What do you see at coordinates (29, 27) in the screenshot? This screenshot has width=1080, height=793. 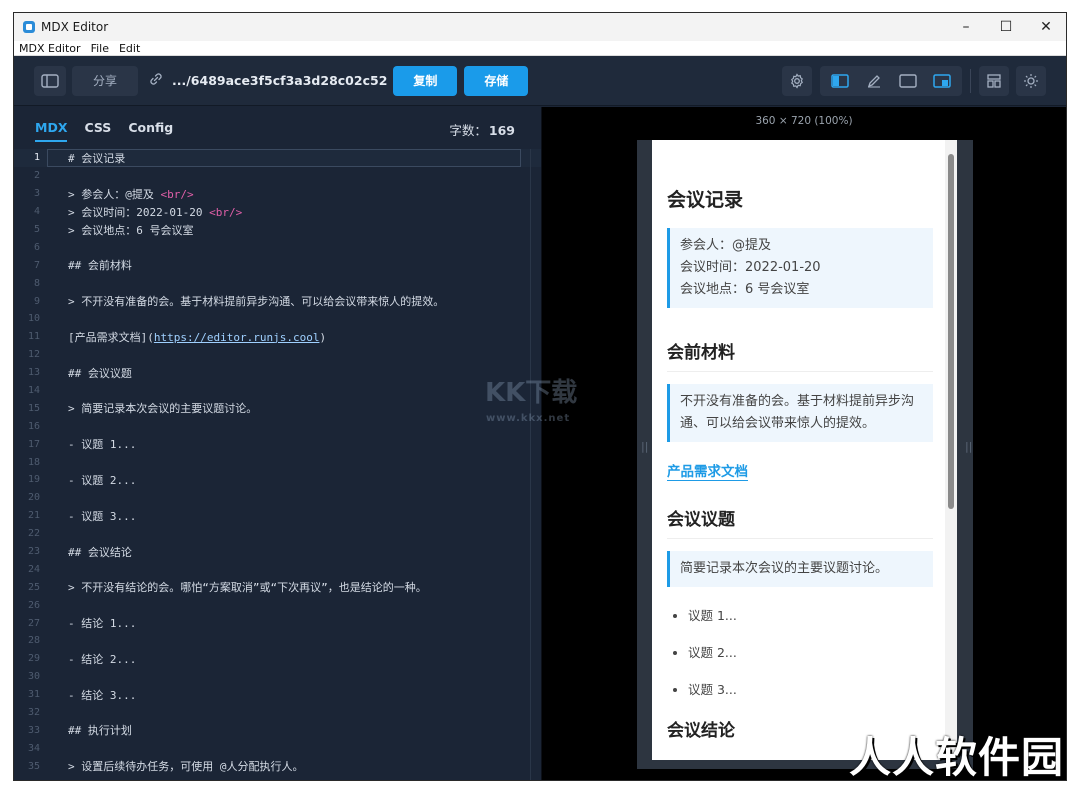 I see `app-logo-icon` at bounding box center [29, 27].